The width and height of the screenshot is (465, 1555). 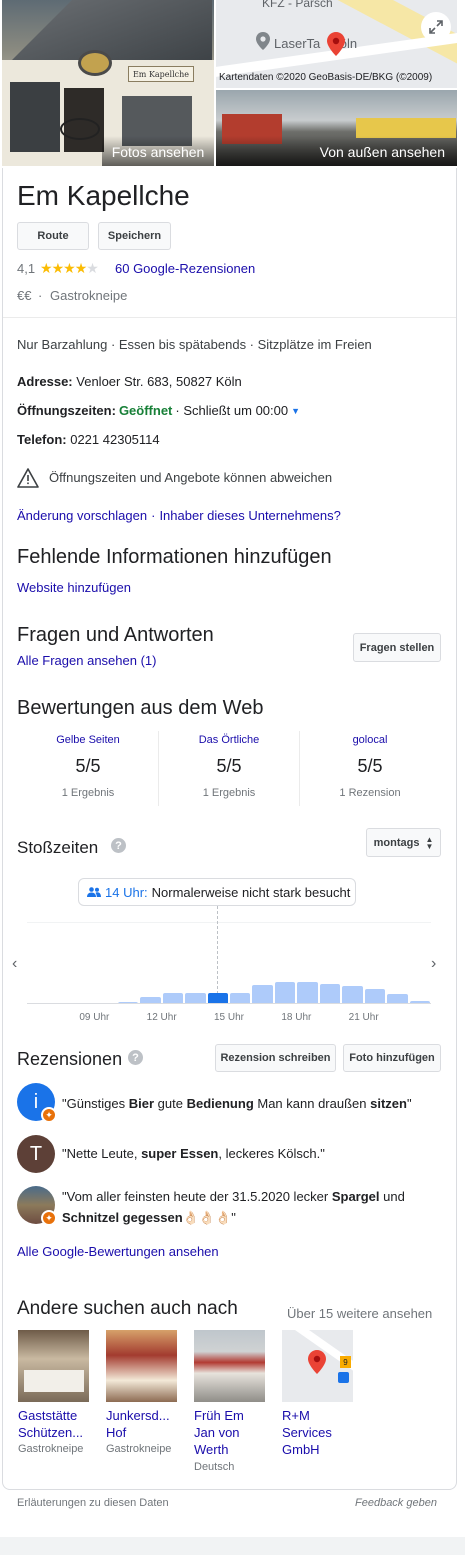 What do you see at coordinates (345, 1362) in the screenshot?
I see `route-shield-icon: 9` at bounding box center [345, 1362].